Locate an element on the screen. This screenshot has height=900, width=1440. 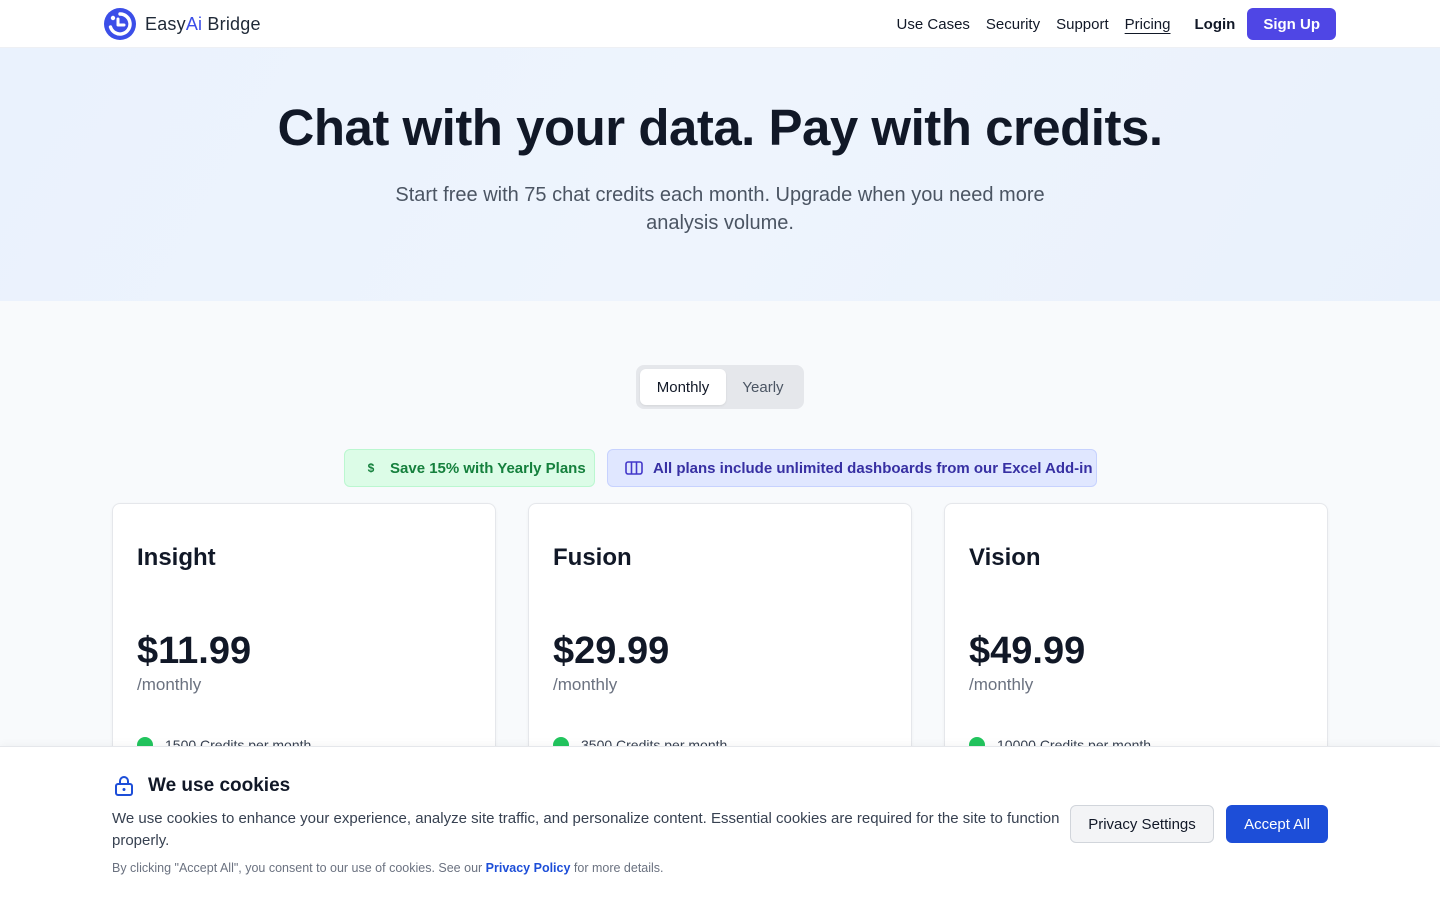
plan-price: $29.99 is located at coordinates (611, 651).